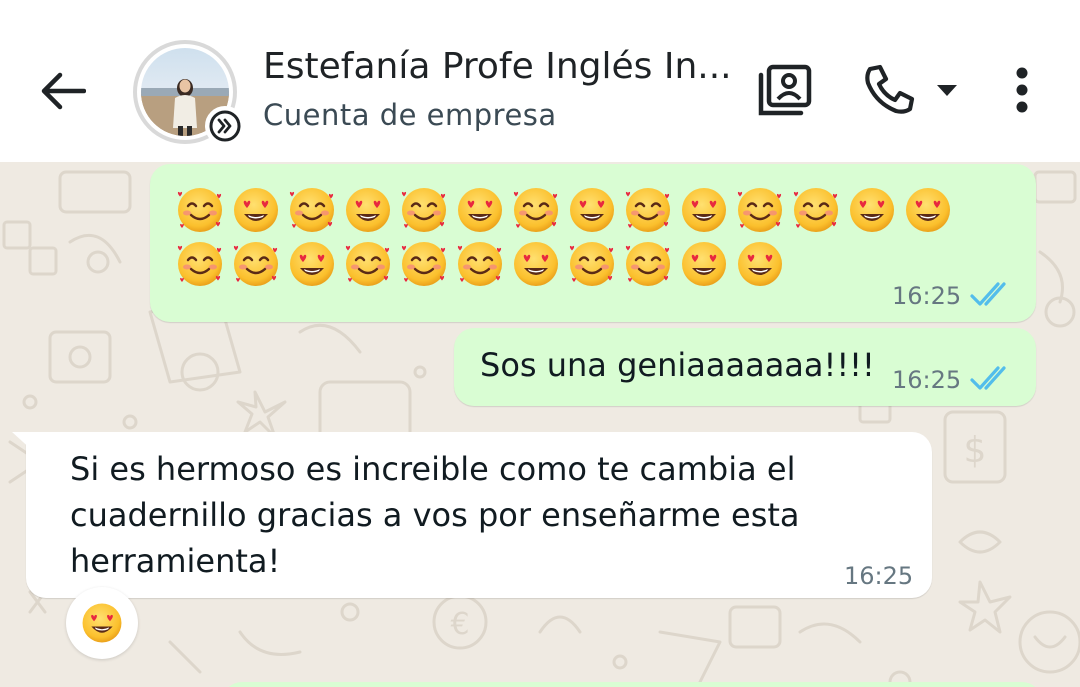 The image size is (1080, 687). I want to click on message-reaction, so click(102, 623).